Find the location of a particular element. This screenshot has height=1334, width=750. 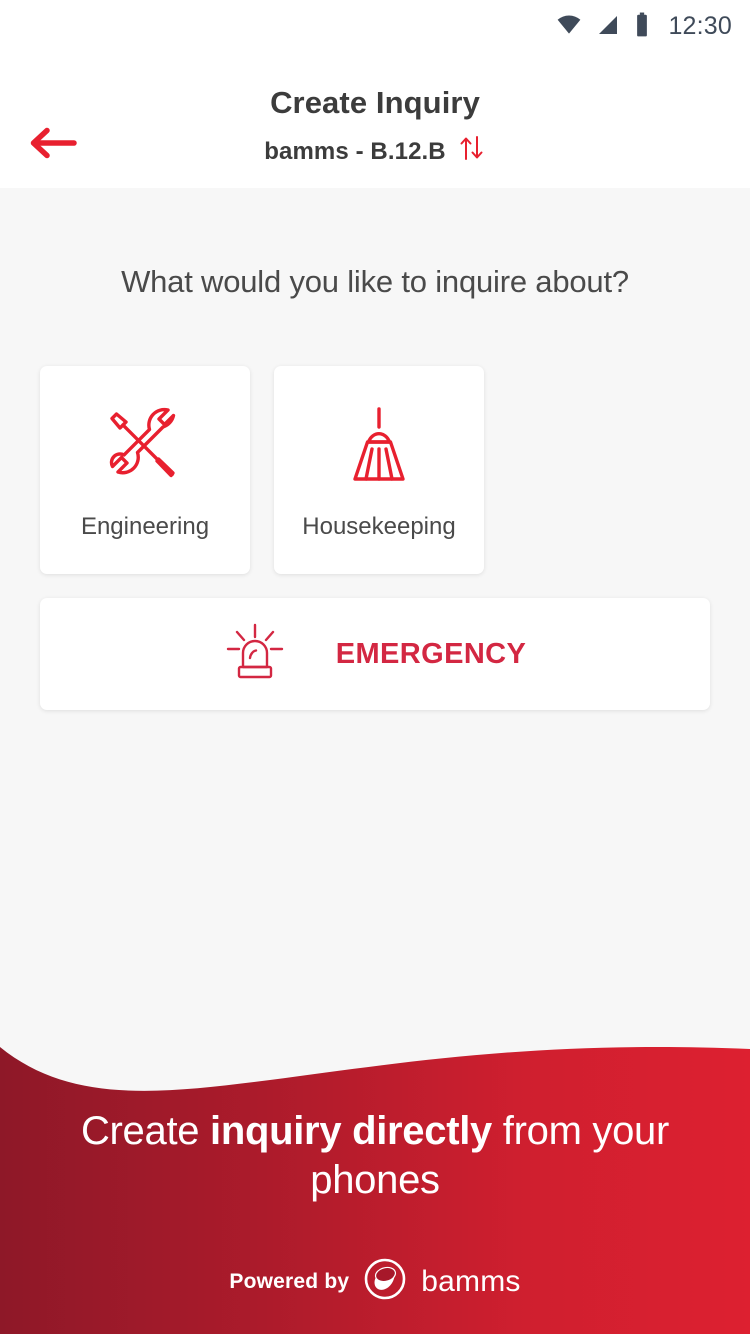

category-card-housekeeping: Housekeeping is located at coordinates (379, 470).